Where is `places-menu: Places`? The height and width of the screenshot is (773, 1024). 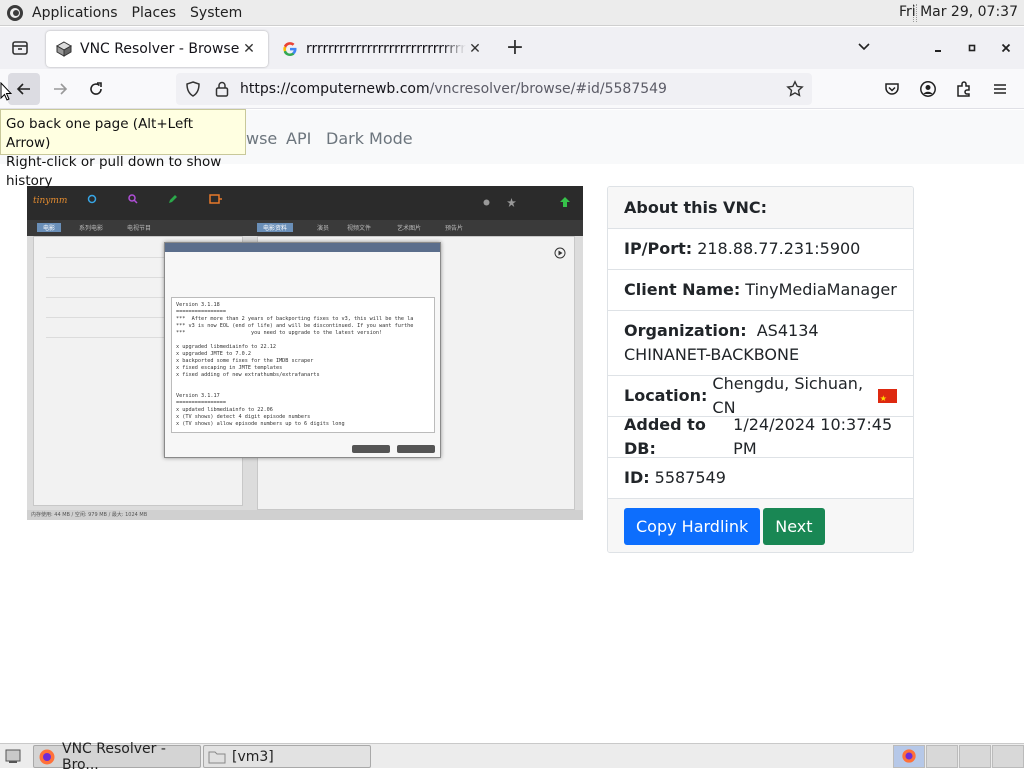 places-menu: Places is located at coordinates (154, 13).